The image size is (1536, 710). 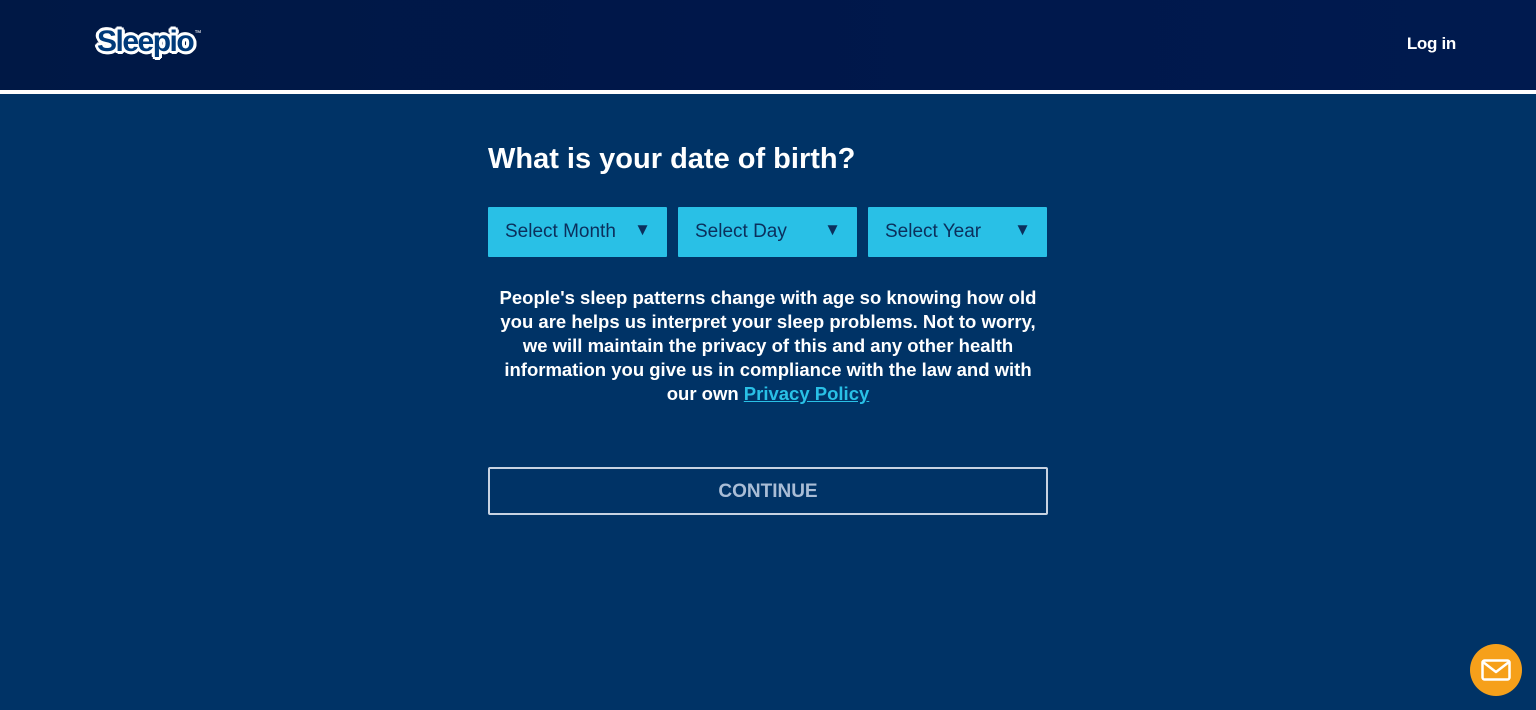 I want to click on select-day-label: Select Day, so click(x=741, y=231).